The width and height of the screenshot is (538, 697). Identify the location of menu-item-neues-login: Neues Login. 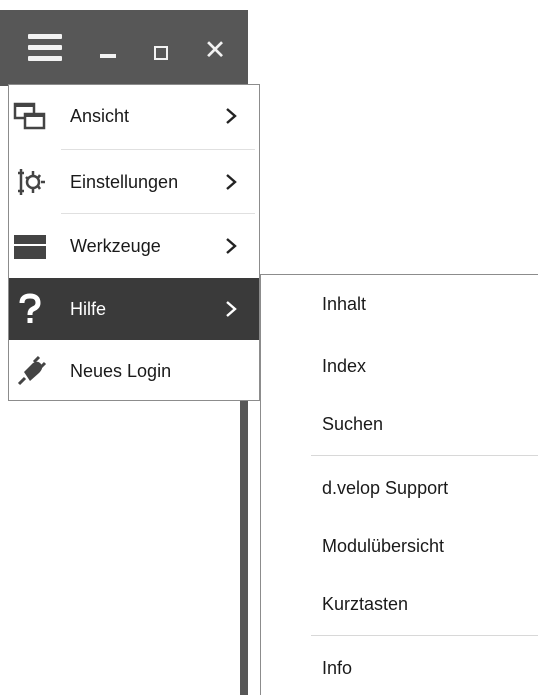
(134, 371).